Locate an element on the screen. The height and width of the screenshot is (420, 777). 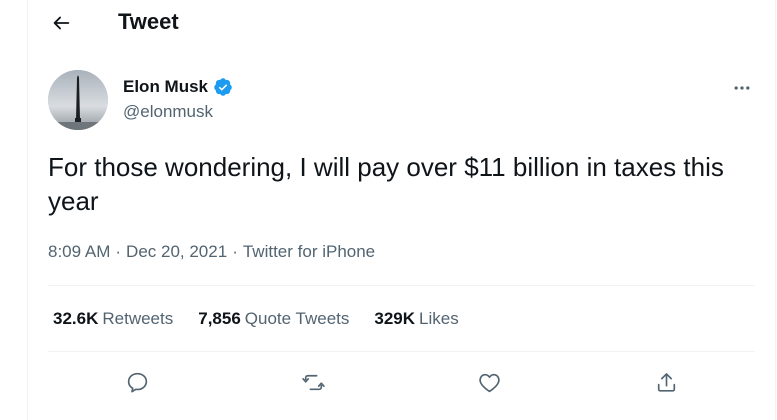
author-name-row: Elon Musk is located at coordinates (178, 87).